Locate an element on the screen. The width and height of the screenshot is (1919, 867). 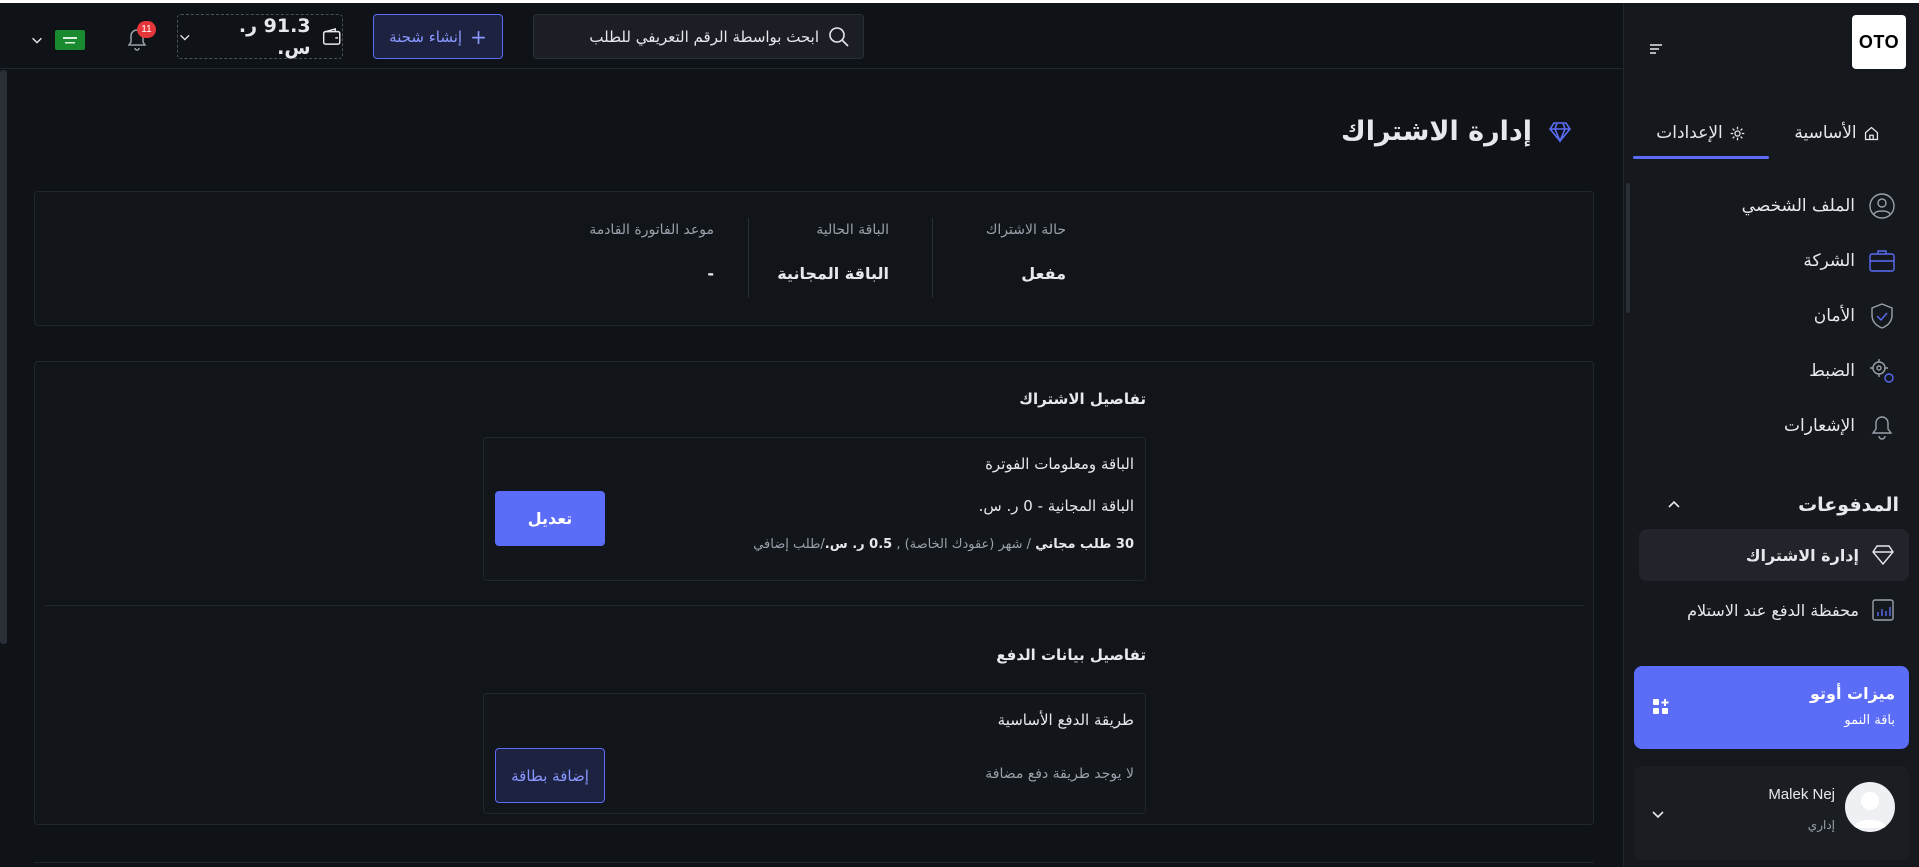
user-profile-card: Malek Nej إداري is located at coordinates (1771, 813).